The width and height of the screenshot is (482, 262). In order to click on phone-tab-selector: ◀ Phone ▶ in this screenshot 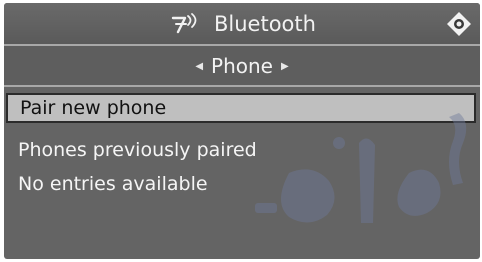, I will do `click(242, 66)`.